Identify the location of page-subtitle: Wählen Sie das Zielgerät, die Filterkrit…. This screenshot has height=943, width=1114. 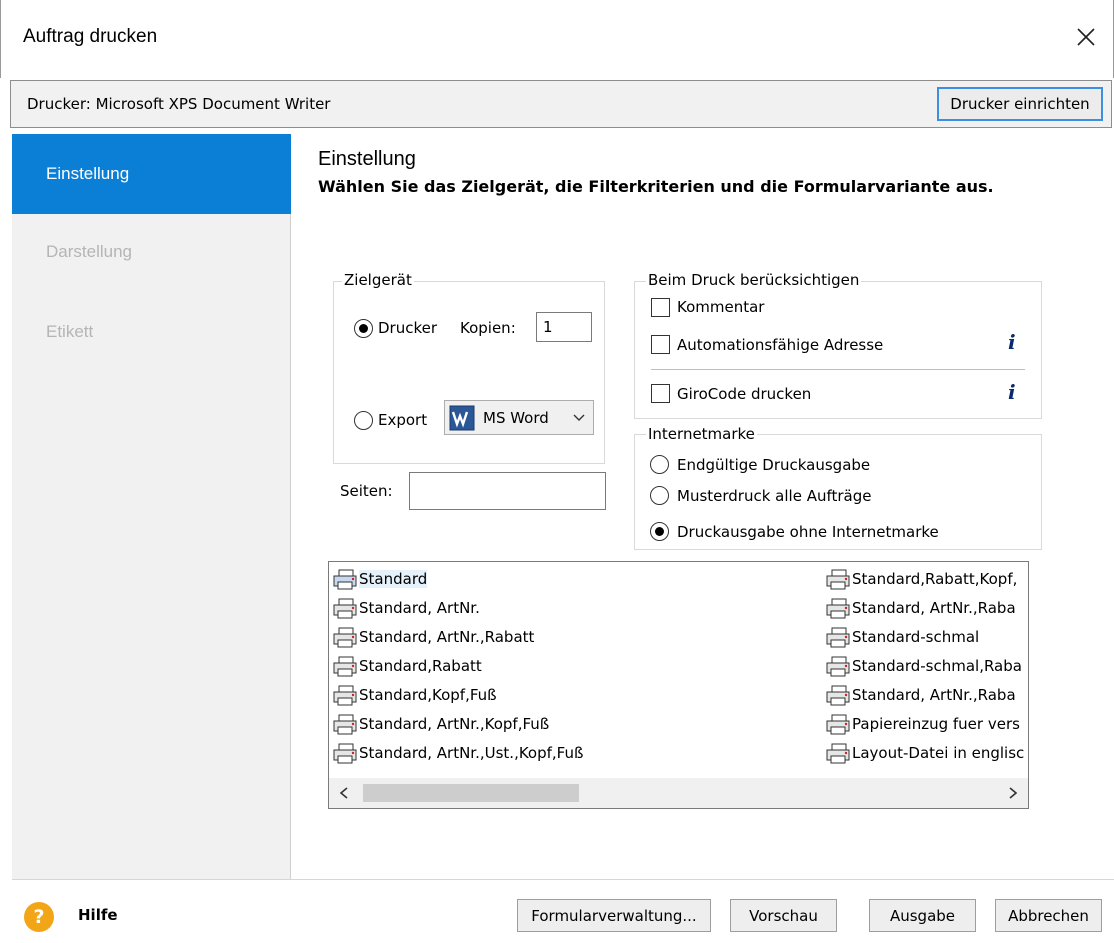
(656, 186).